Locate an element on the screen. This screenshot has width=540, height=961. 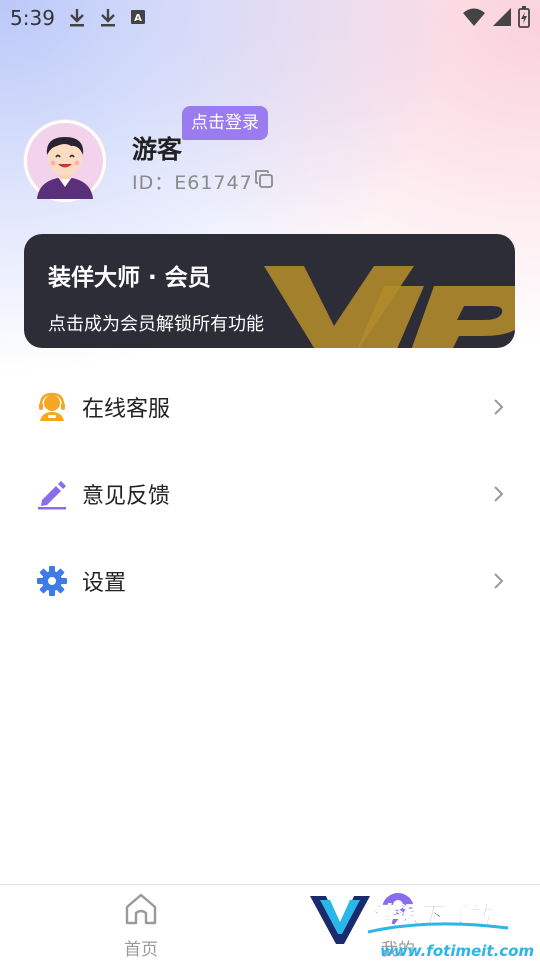
battery-charging-icon is located at coordinates (524, 17).